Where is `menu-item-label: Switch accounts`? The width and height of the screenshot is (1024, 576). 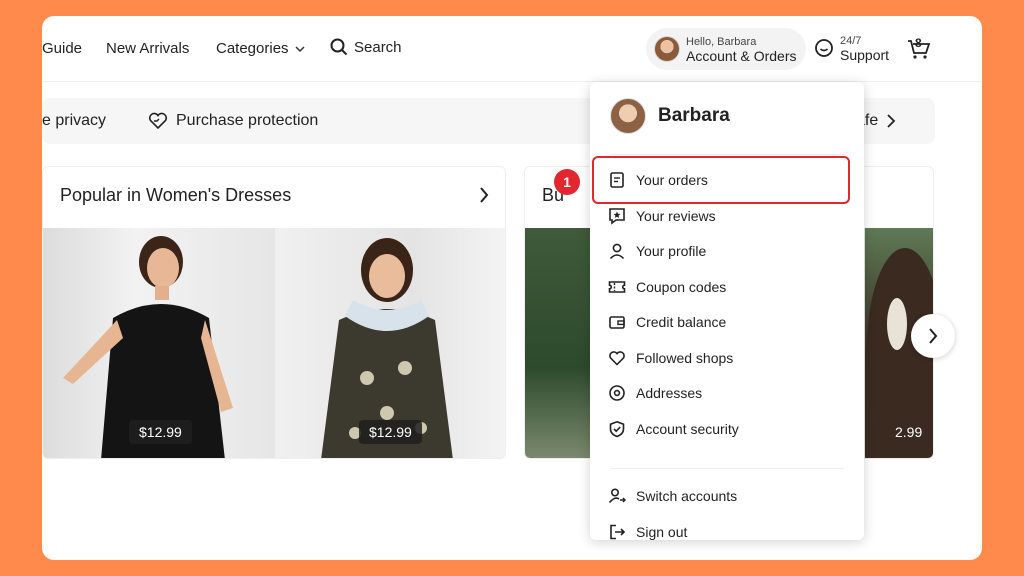
menu-item-label: Switch accounts is located at coordinates (687, 496).